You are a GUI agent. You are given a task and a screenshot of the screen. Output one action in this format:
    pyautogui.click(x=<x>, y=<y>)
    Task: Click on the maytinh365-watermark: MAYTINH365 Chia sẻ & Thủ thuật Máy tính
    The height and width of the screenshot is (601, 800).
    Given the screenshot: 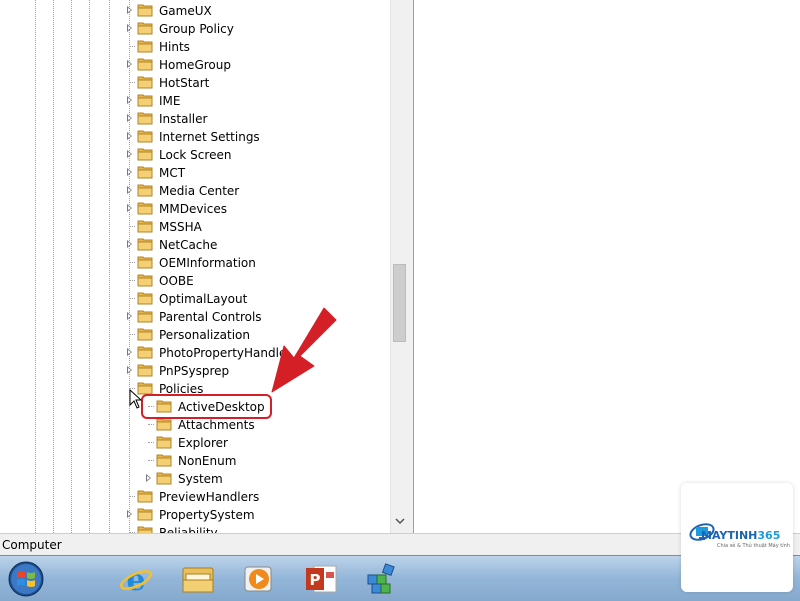 What is the action you would take?
    pyautogui.click(x=737, y=537)
    